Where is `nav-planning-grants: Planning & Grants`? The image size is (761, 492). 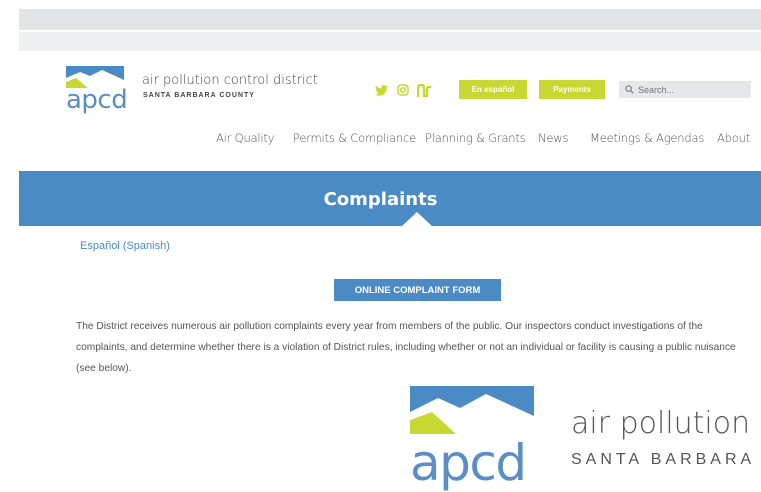 nav-planning-grants: Planning & Grants is located at coordinates (475, 138).